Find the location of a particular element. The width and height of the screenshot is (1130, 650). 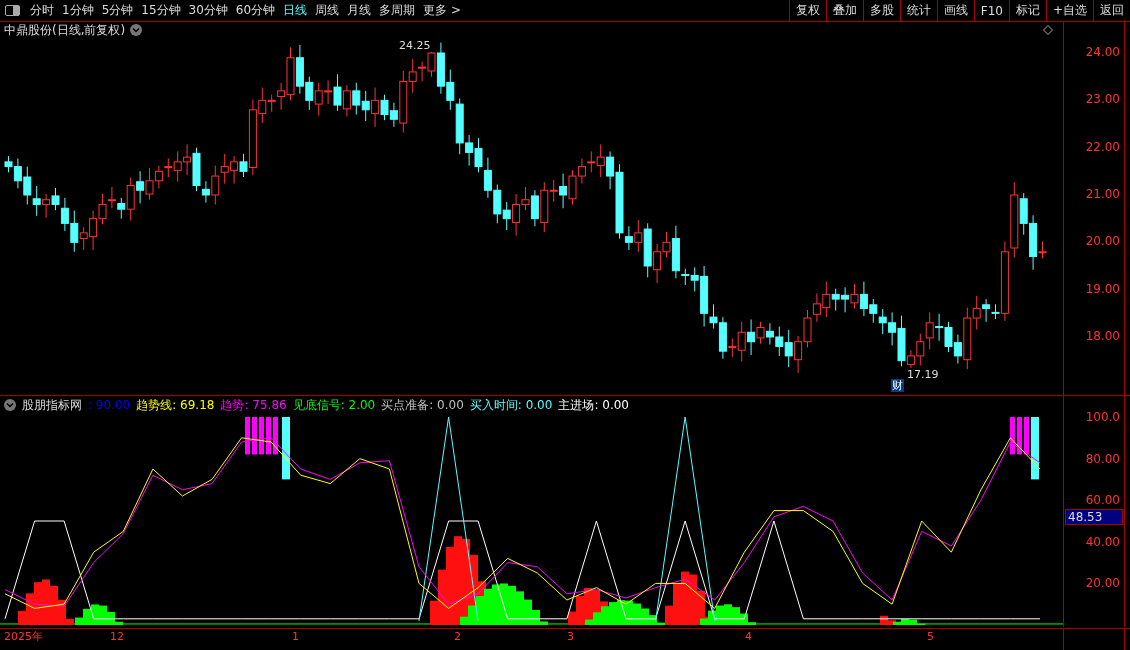

axis-tick-label: 22.00 is located at coordinates (1102, 146).